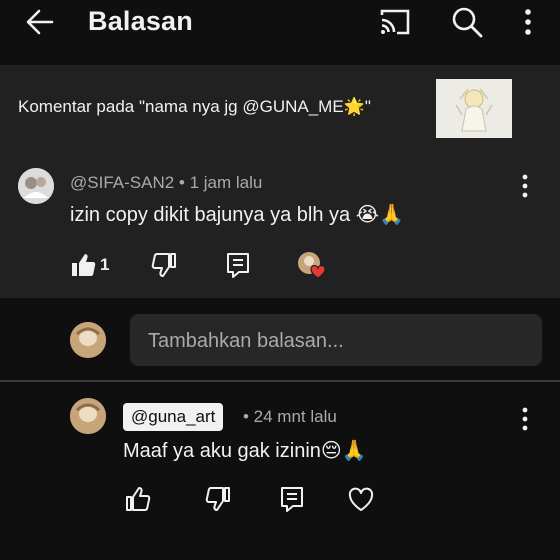 Image resolution: width=560 pixels, height=560 pixels. Describe the element at coordinates (166, 182) in the screenshot. I see `comment-author-meta: @SIFA-SAN2 • 1 jam lalu` at that location.